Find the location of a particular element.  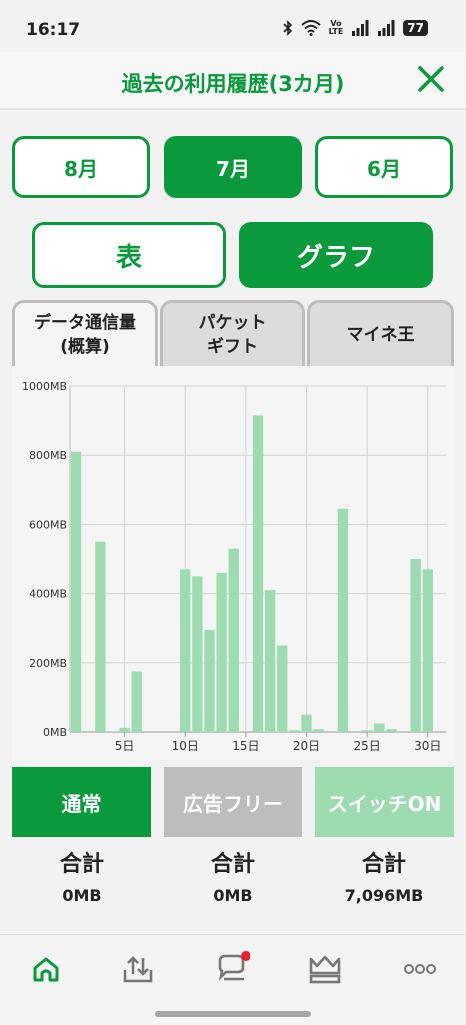

x-tick-label: 20日 is located at coordinates (306, 746).